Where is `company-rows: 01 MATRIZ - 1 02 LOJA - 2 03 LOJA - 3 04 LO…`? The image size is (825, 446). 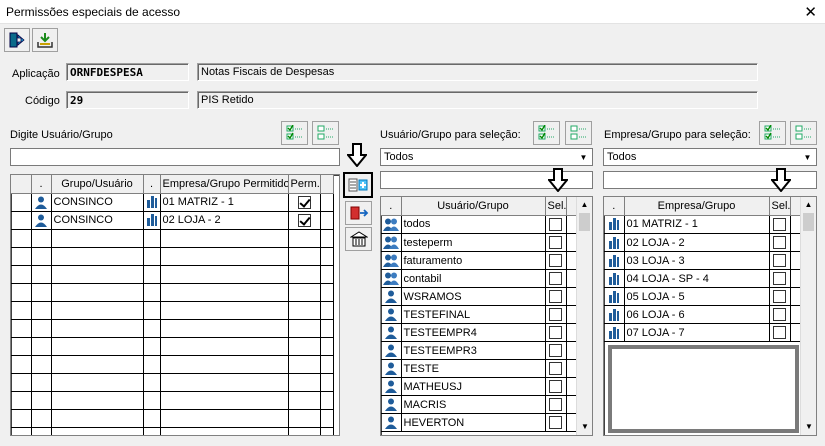 company-rows: 01 MATRIZ - 1 02 LOJA - 2 03 LOJA - 3 04 LO… is located at coordinates (703, 278).